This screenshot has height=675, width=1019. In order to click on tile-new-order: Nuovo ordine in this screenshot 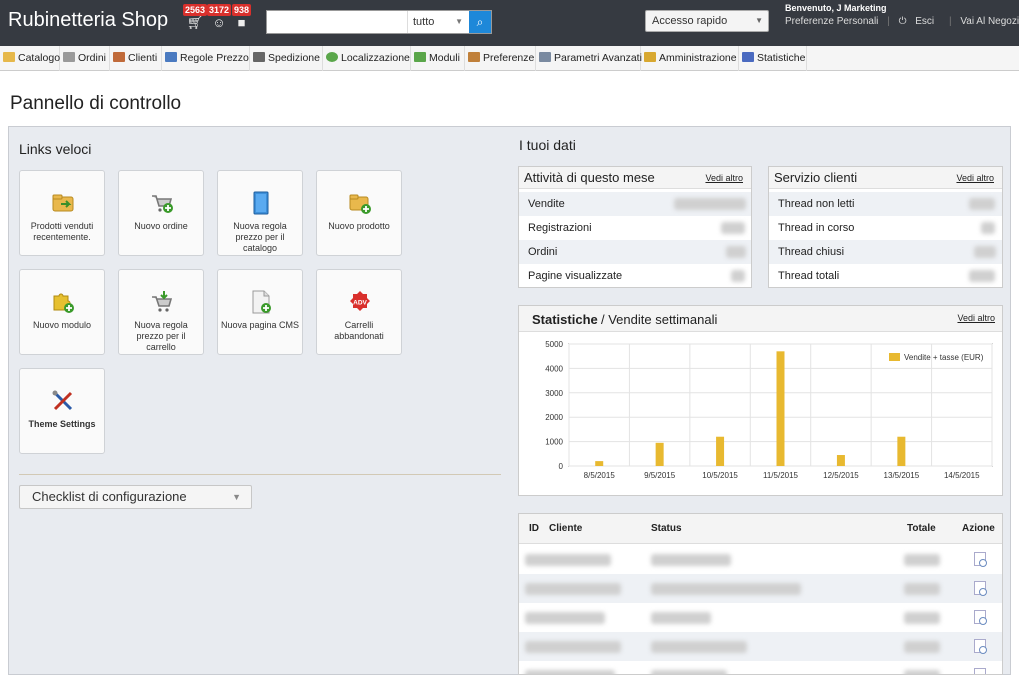, I will do `click(161, 213)`.